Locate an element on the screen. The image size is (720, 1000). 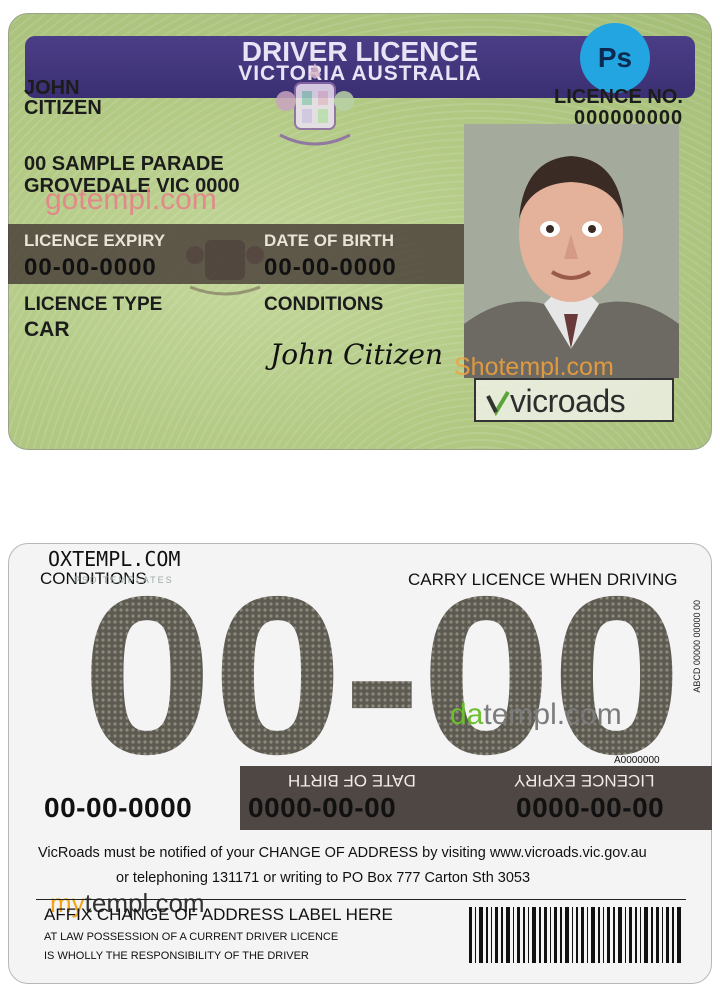
address-line-1: 00 SAMPLE PARADE is located at coordinates (124, 164).